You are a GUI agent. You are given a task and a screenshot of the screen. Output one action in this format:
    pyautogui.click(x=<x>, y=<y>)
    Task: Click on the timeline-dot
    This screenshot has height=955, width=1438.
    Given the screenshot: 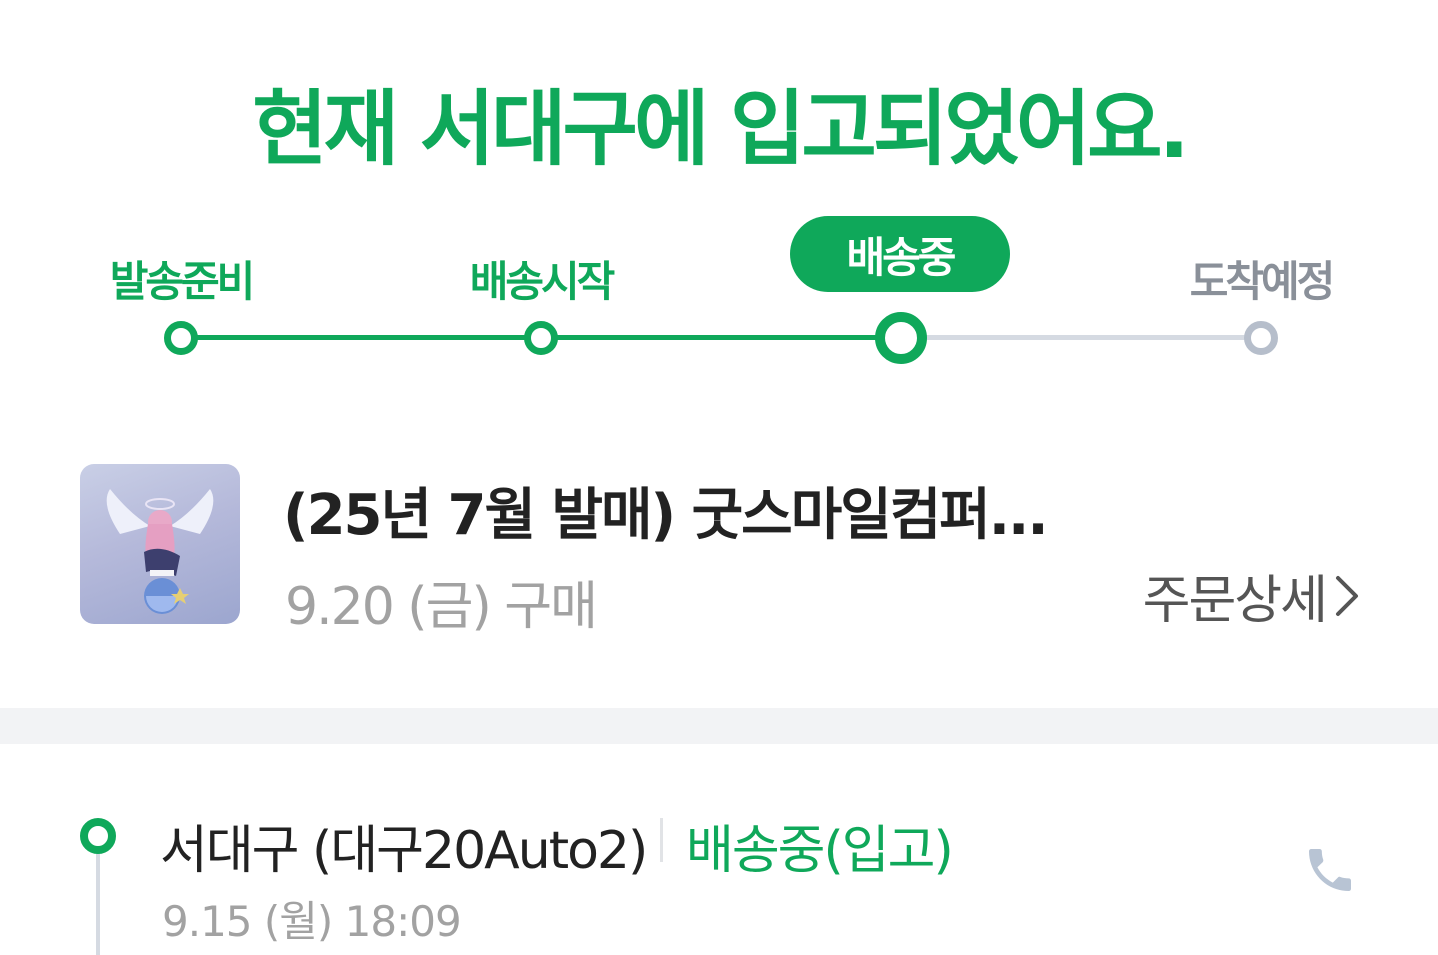 What is the action you would take?
    pyautogui.click(x=98, y=836)
    